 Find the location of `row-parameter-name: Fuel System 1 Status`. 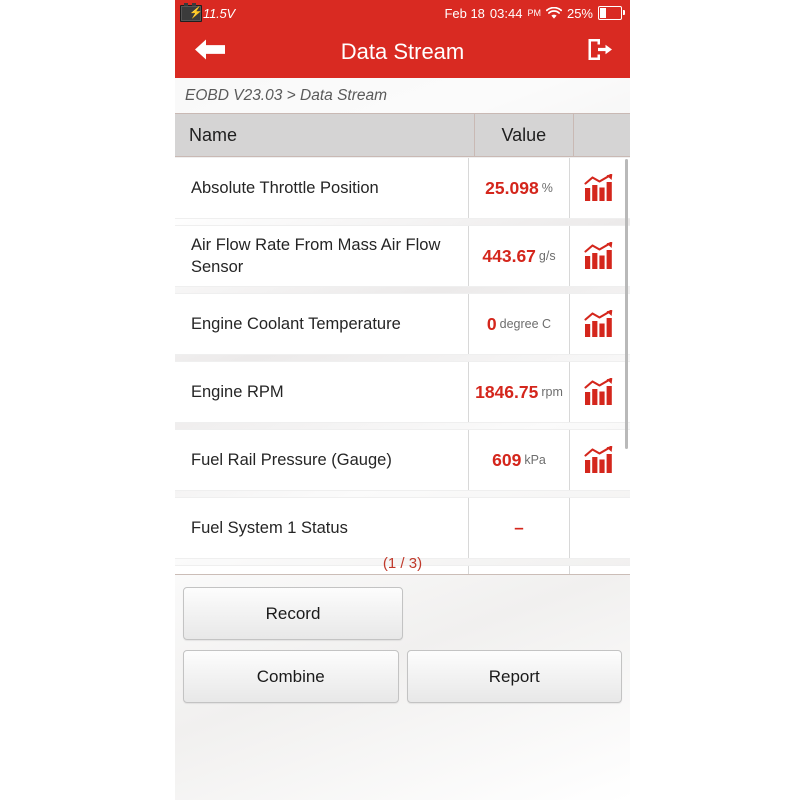

row-parameter-name: Fuel System 1 Status is located at coordinates (322, 528).